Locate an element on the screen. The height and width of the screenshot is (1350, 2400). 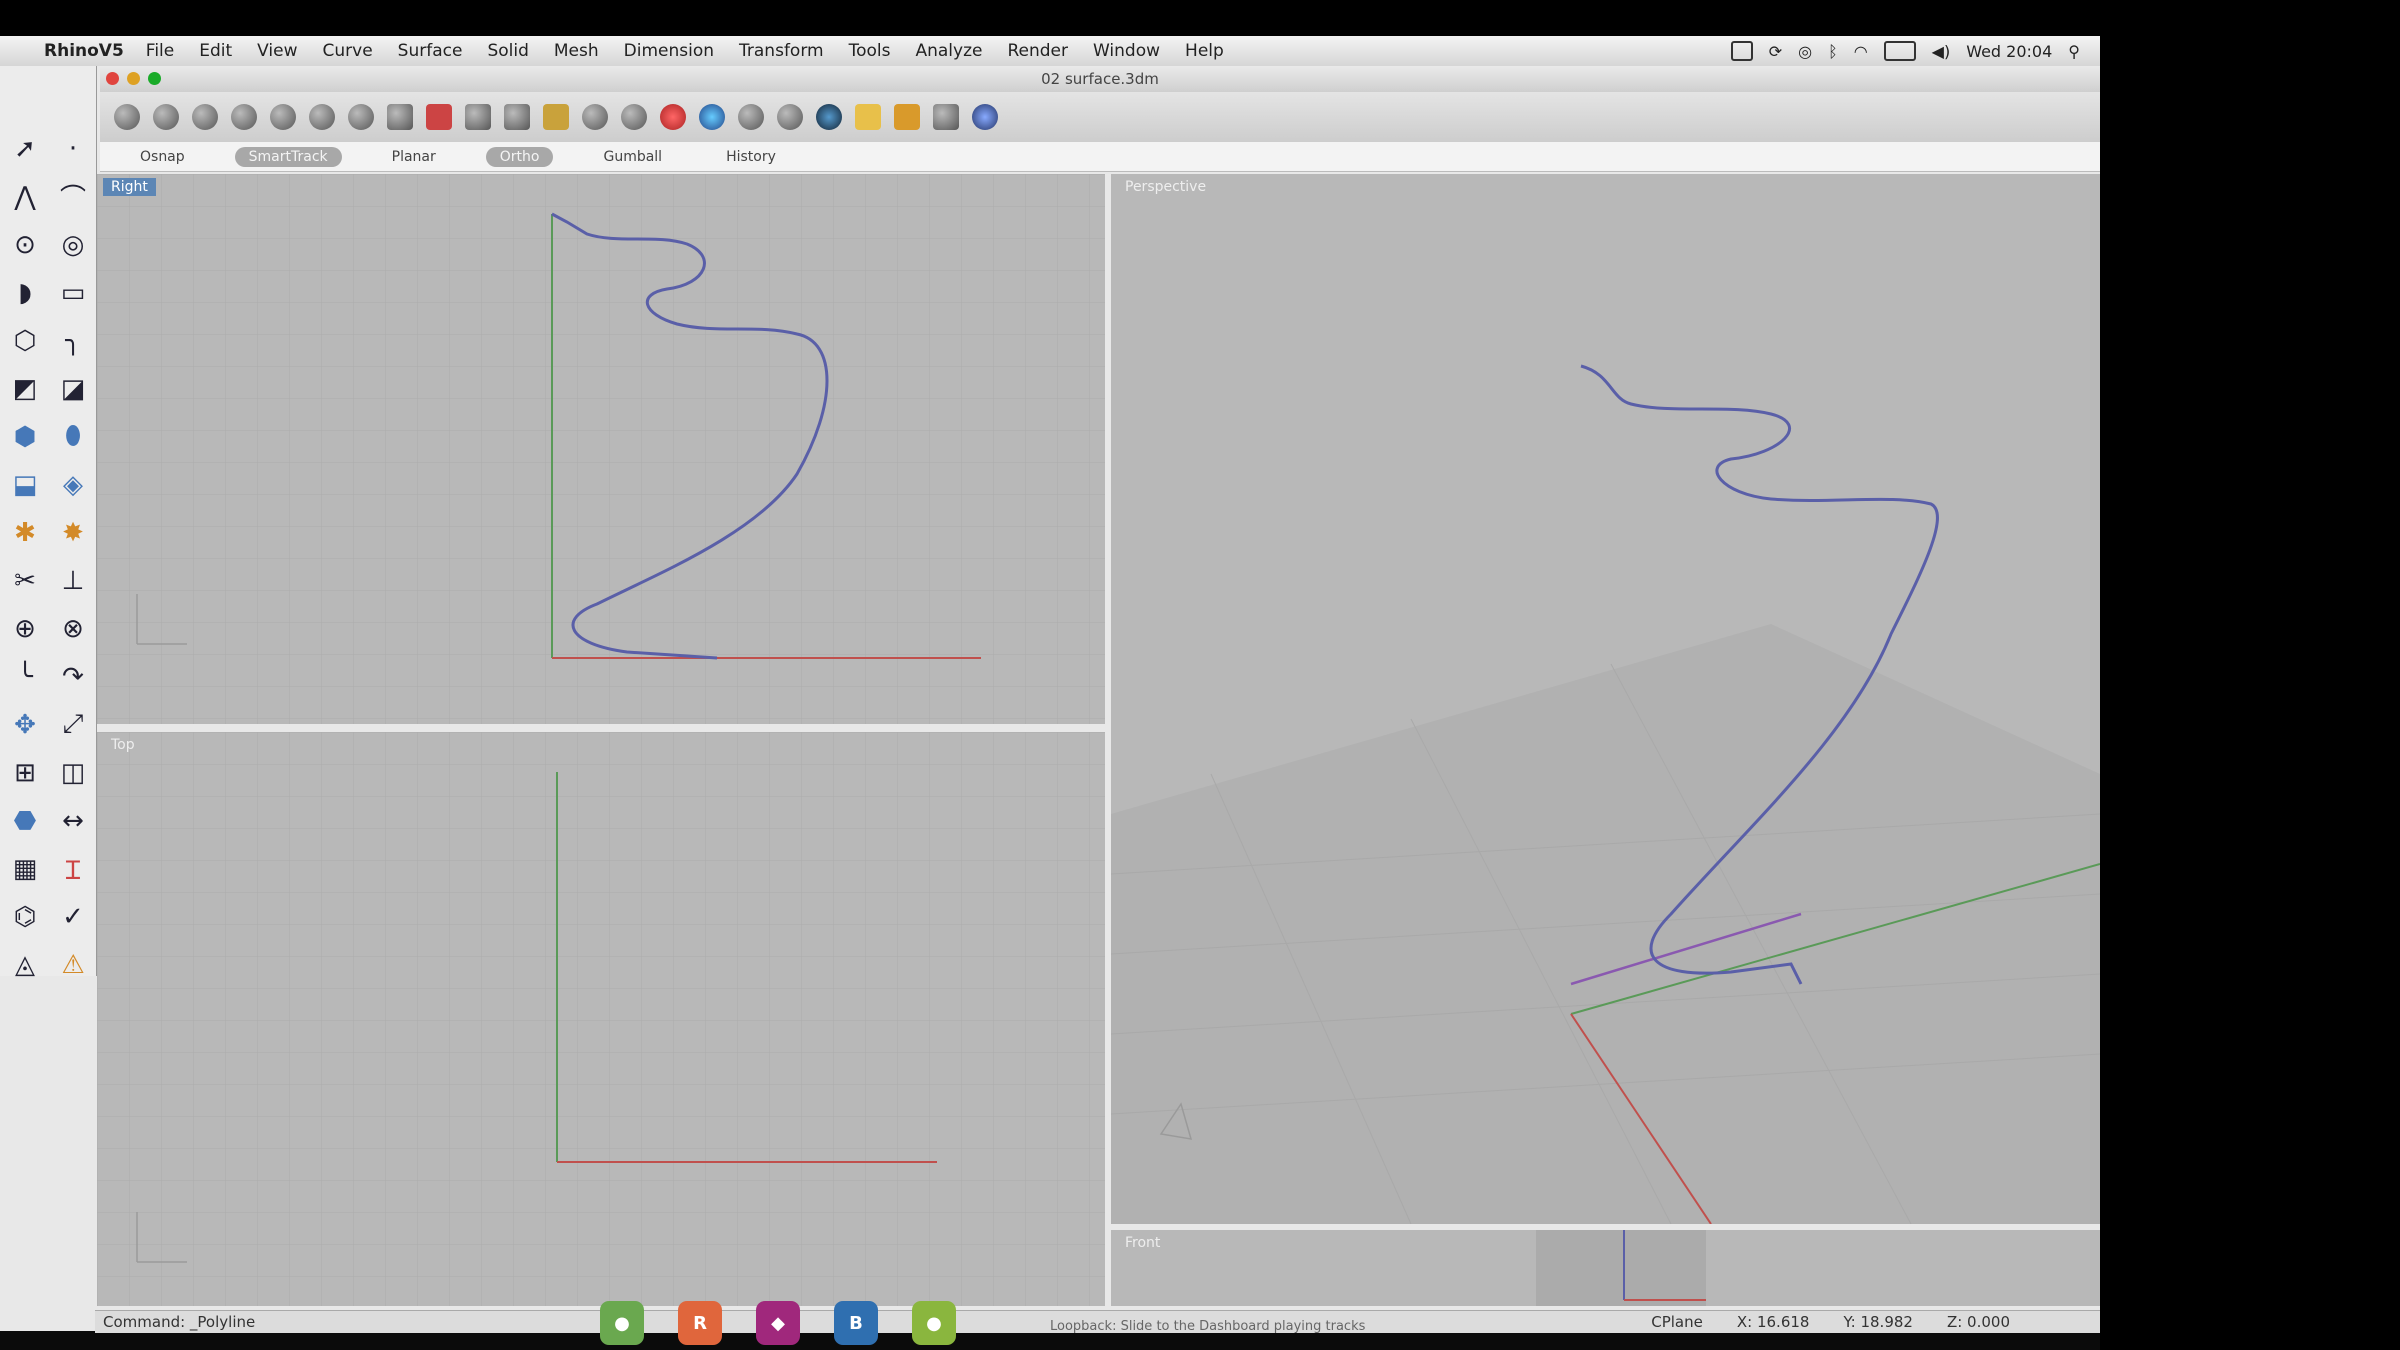
mode-gumball: Gumball is located at coordinates (632, 157).